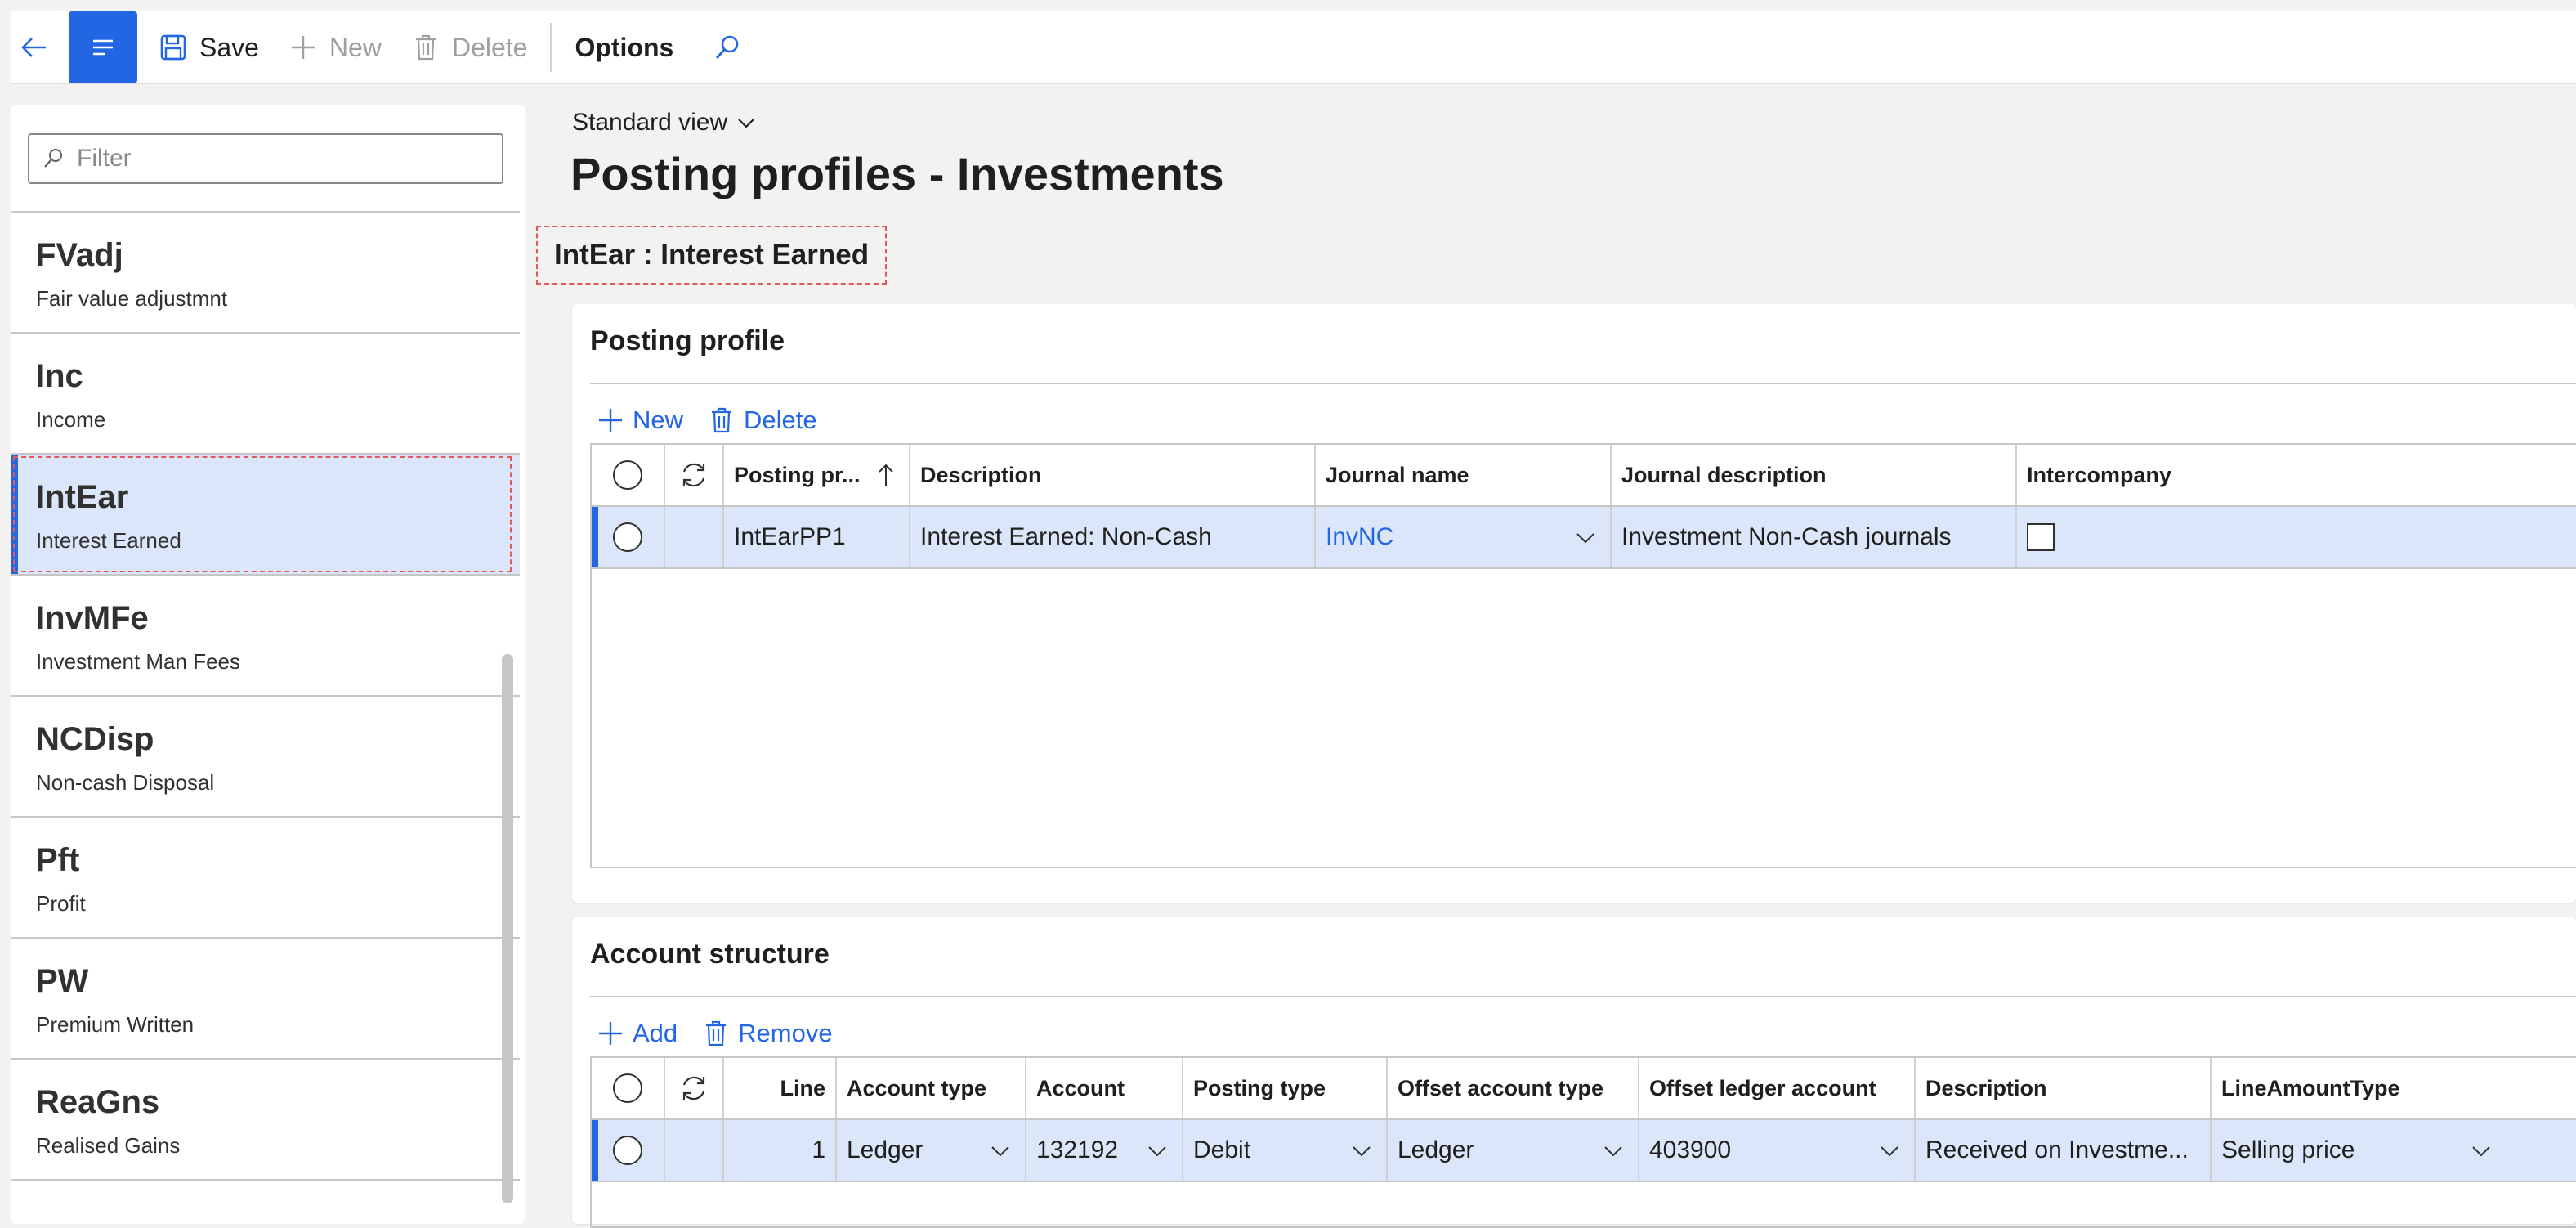 This screenshot has height=1228, width=2576. I want to click on column-header-intercompany: Intercompany, so click(2139, 475).